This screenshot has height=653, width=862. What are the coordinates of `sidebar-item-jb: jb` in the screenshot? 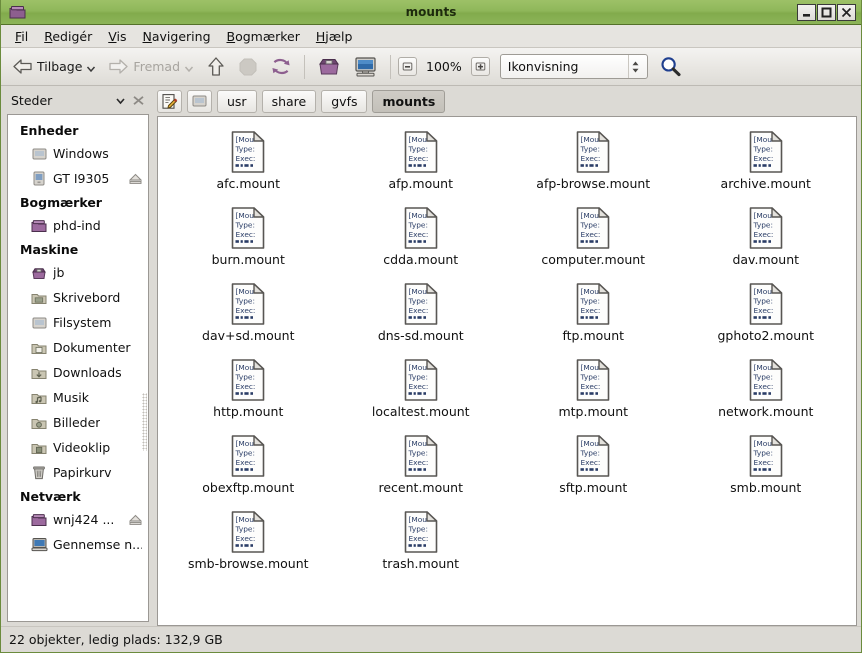 It's located at (78, 272).